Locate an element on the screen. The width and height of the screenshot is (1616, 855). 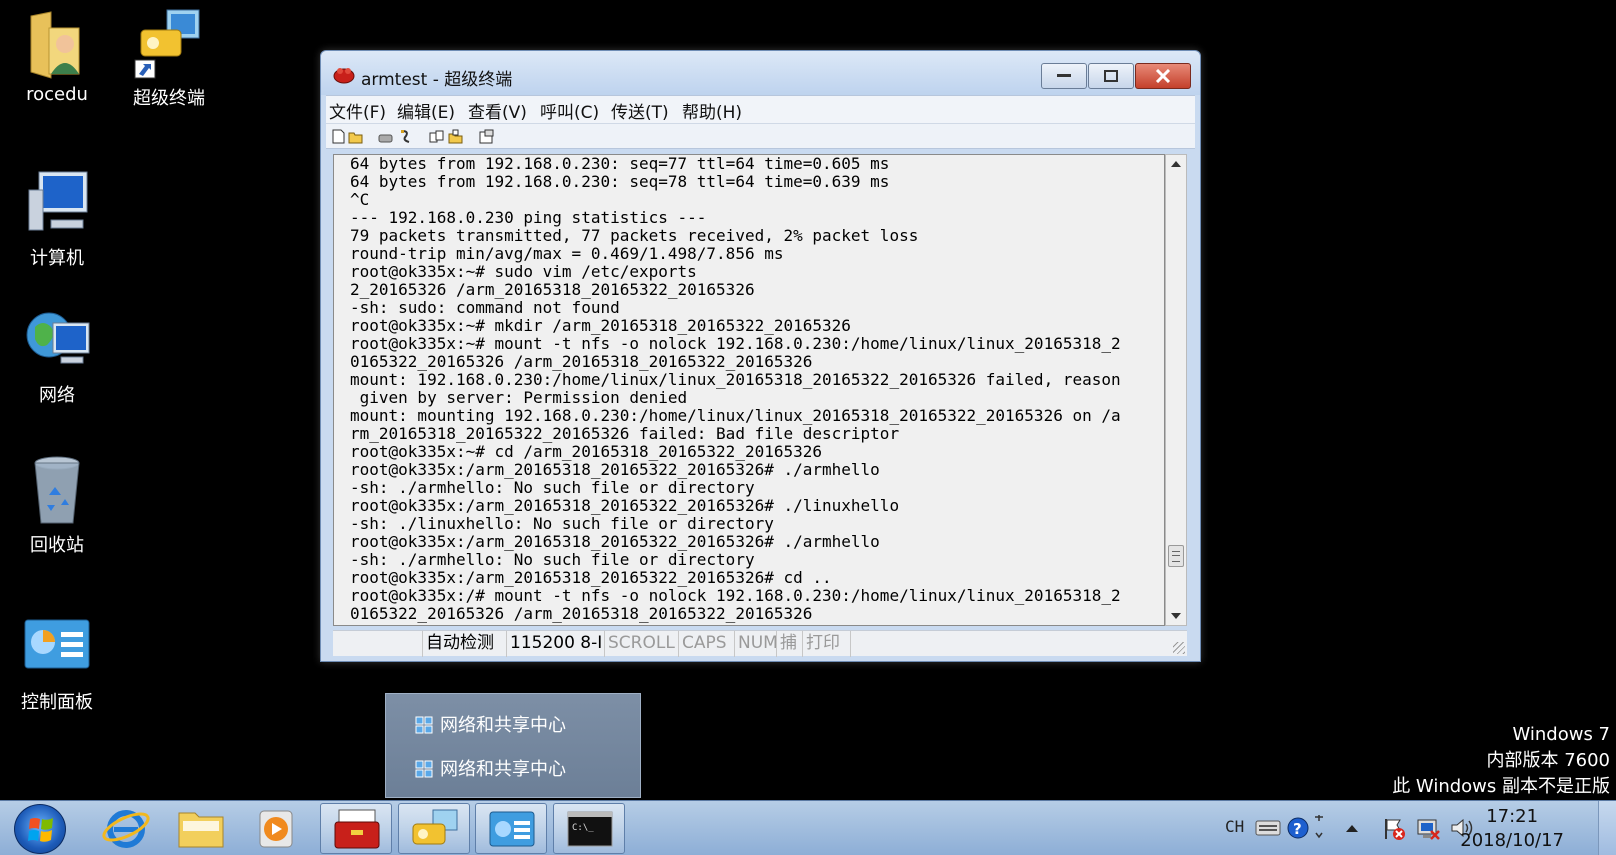
open-icon is located at coordinates (355, 136).